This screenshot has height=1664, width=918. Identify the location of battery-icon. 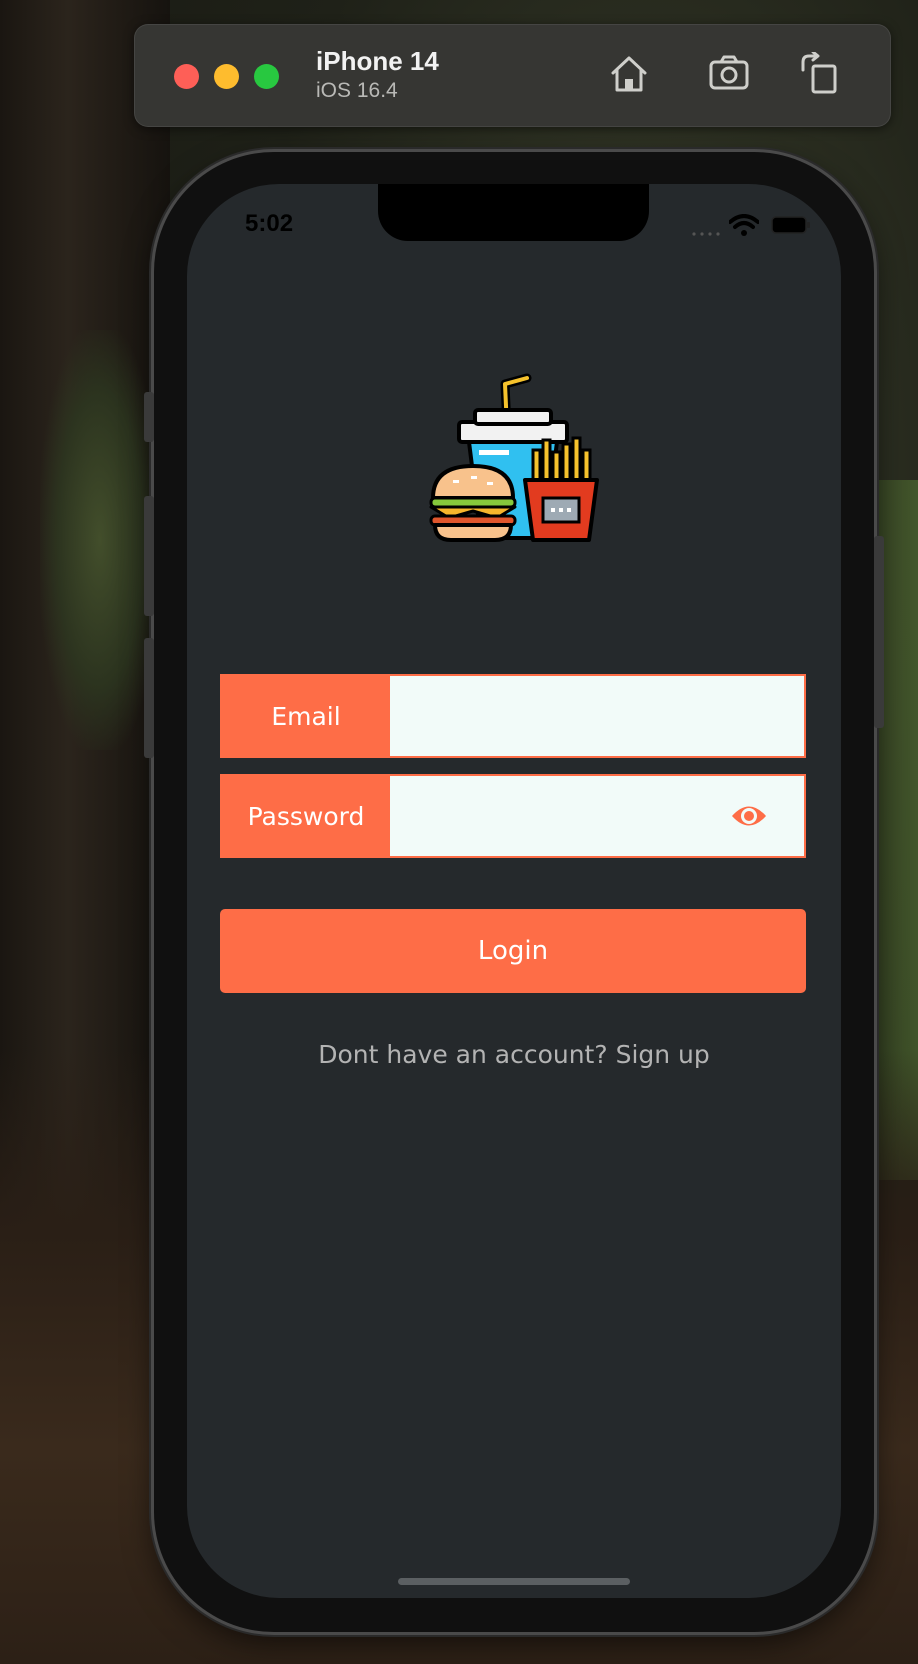
(790, 225).